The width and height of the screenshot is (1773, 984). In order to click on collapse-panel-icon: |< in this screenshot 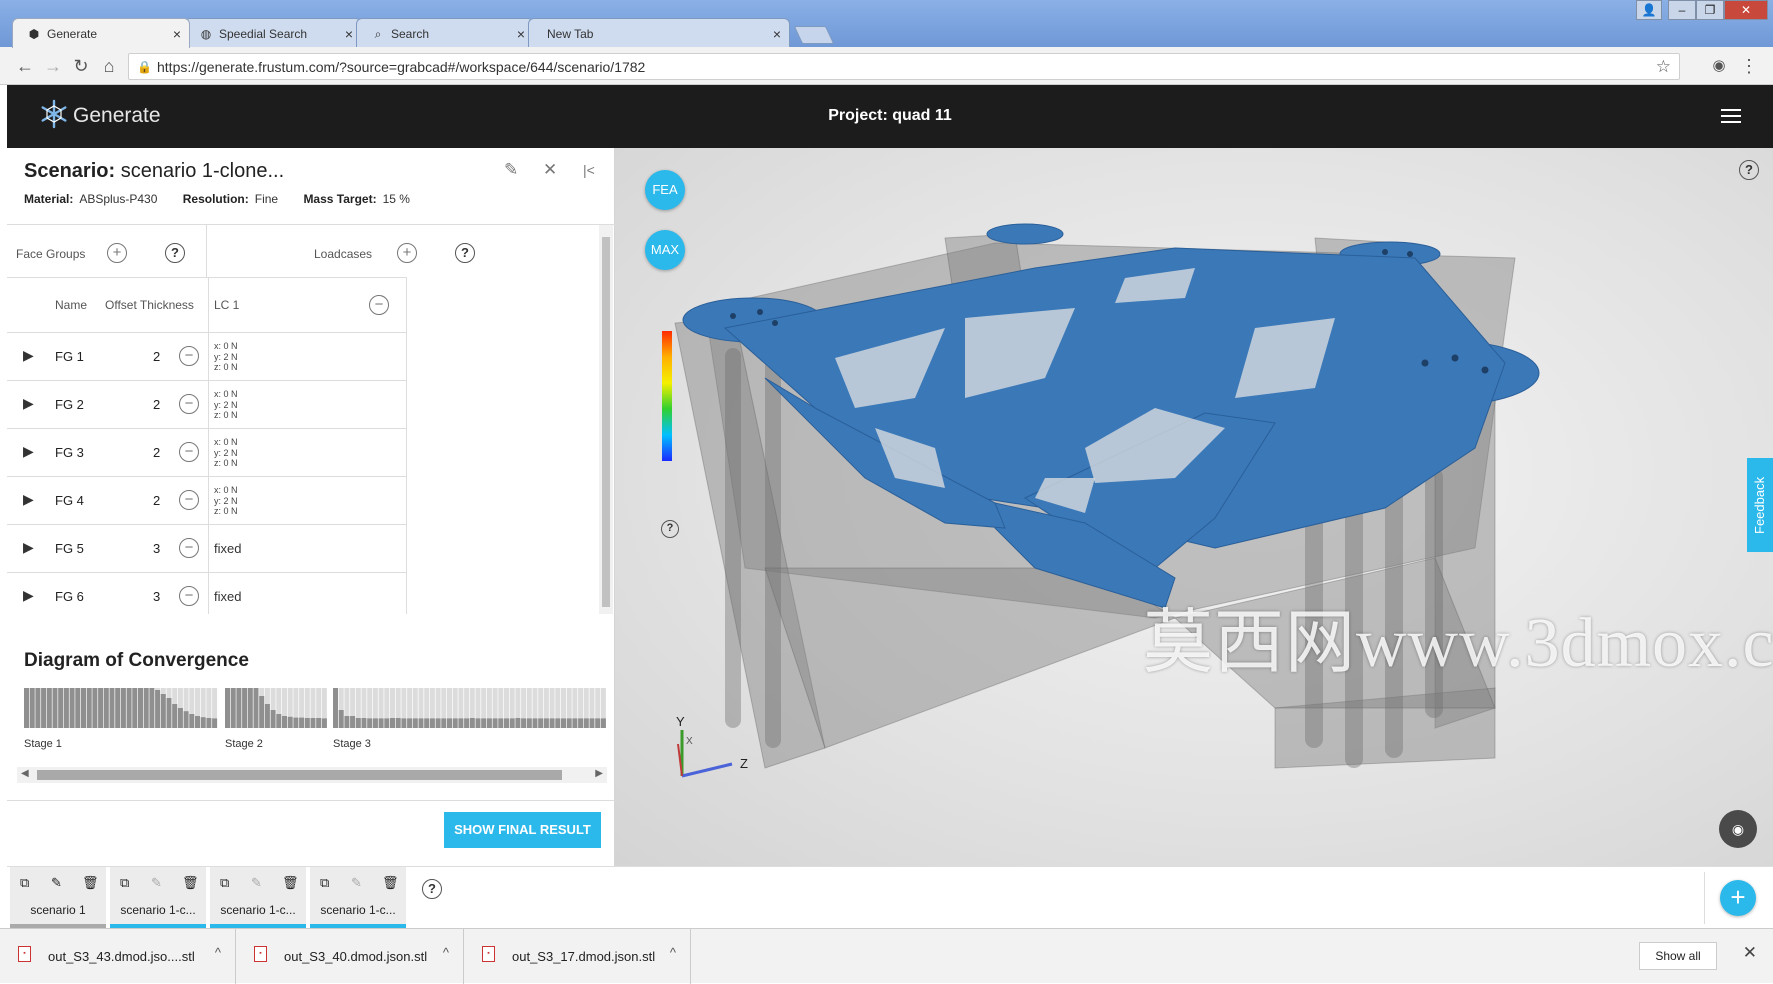, I will do `click(589, 170)`.